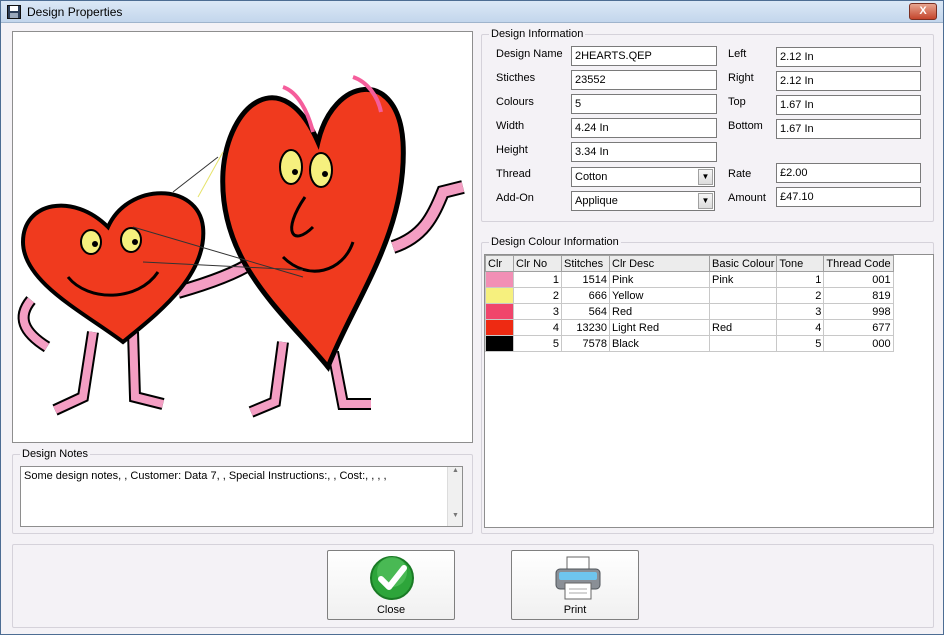 Image resolution: width=944 pixels, height=635 pixels. What do you see at coordinates (537, 327) in the screenshot?
I see `colour-number: 4` at bounding box center [537, 327].